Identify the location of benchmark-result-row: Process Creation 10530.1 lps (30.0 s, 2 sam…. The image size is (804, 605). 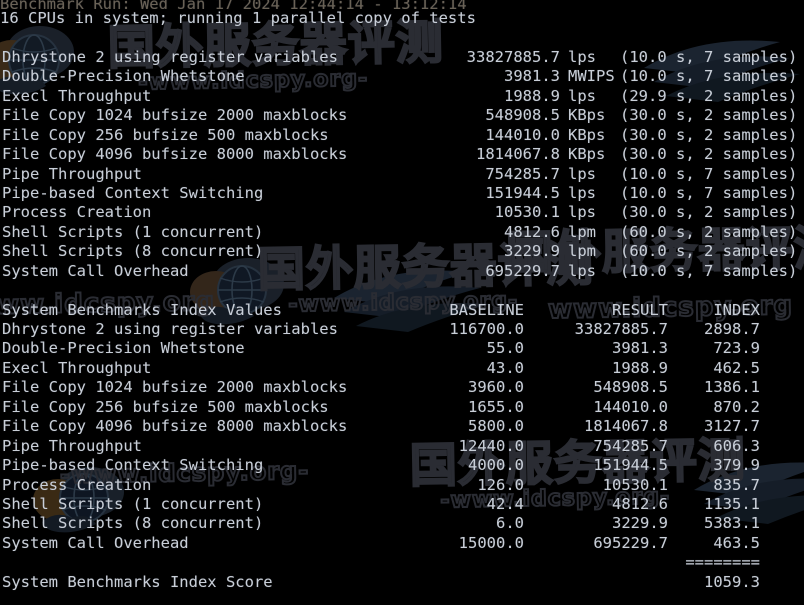
(402, 212).